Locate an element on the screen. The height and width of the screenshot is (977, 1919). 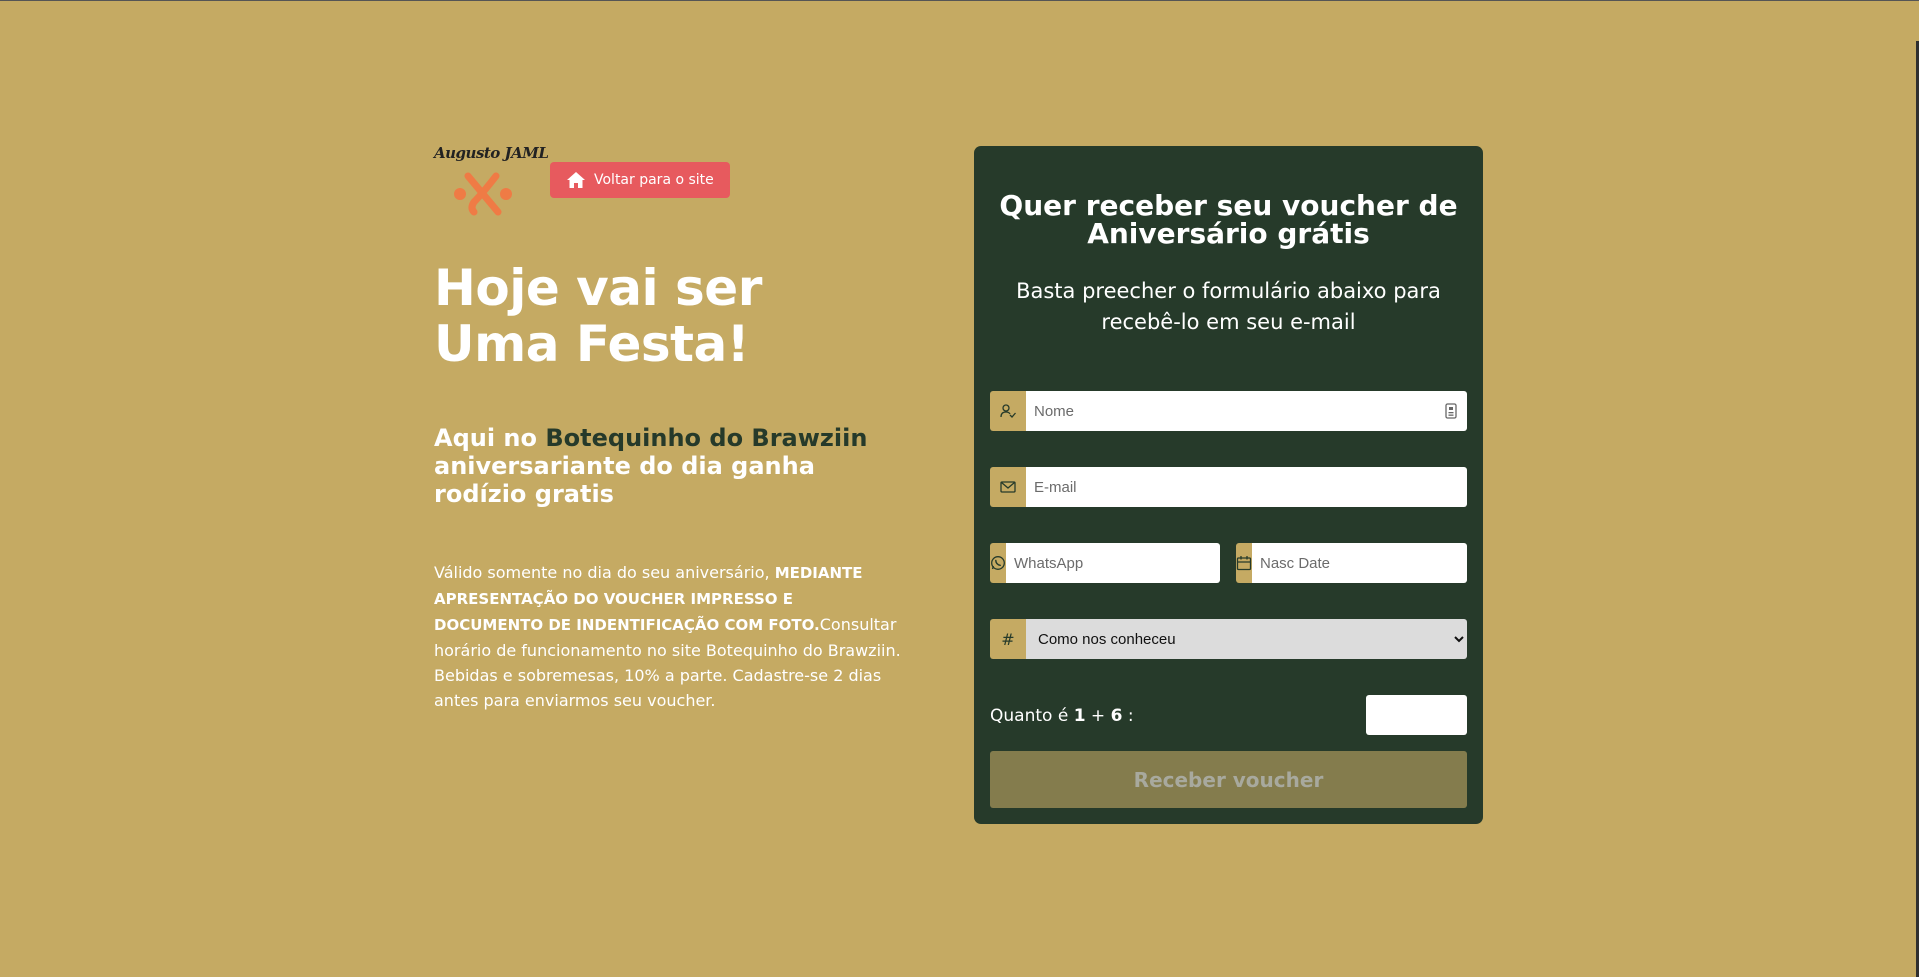
captcha-prefix: Quanto é is located at coordinates (1032, 716).